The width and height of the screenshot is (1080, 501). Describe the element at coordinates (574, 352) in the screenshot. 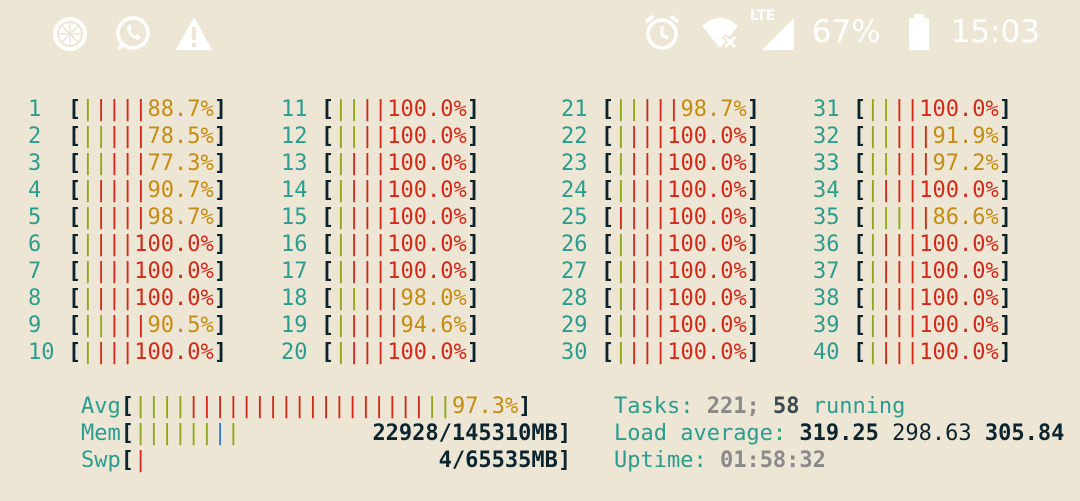

I see `cpu-number: 30` at that location.